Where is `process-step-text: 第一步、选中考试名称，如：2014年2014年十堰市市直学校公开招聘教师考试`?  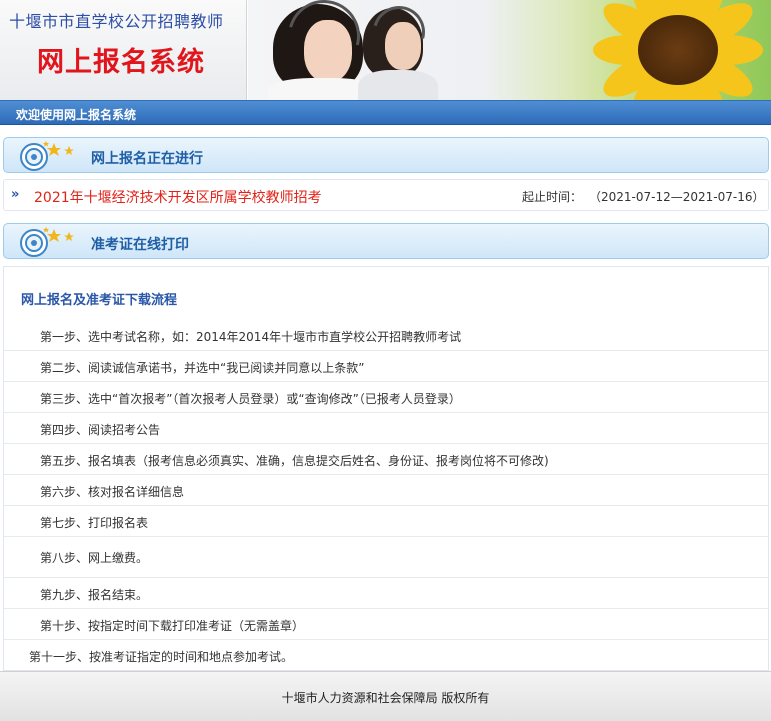 process-step-text: 第一步、选中考试名称，如：2014年2014年十堰市市直学校公开招聘教师考试 is located at coordinates (251, 337).